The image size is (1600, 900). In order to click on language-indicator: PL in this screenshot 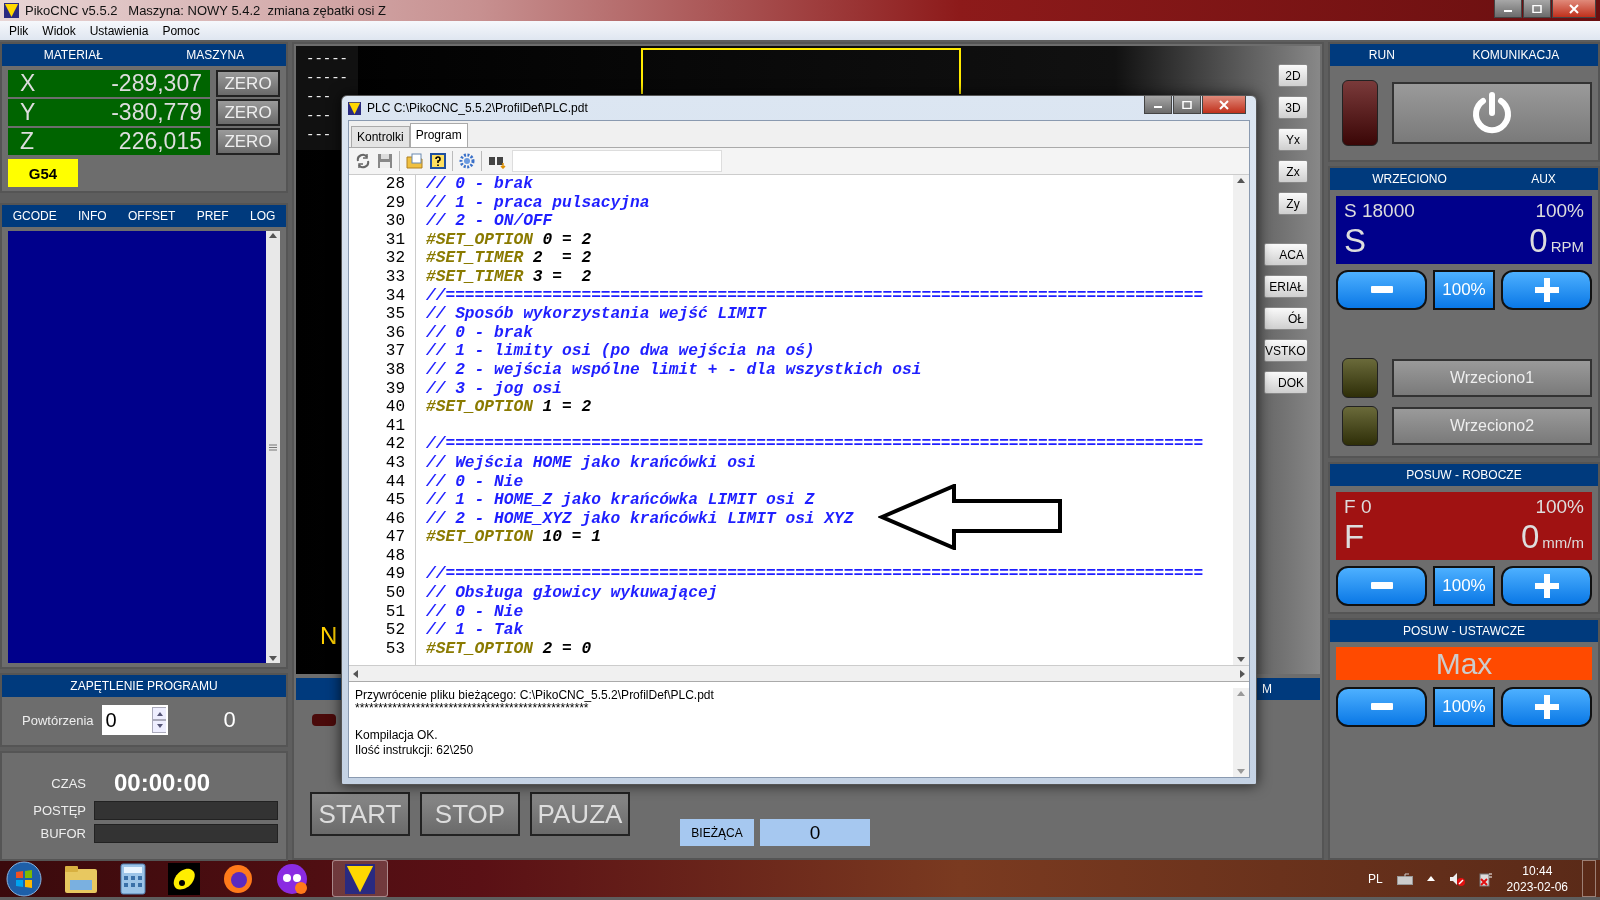, I will do `click(1375, 878)`.